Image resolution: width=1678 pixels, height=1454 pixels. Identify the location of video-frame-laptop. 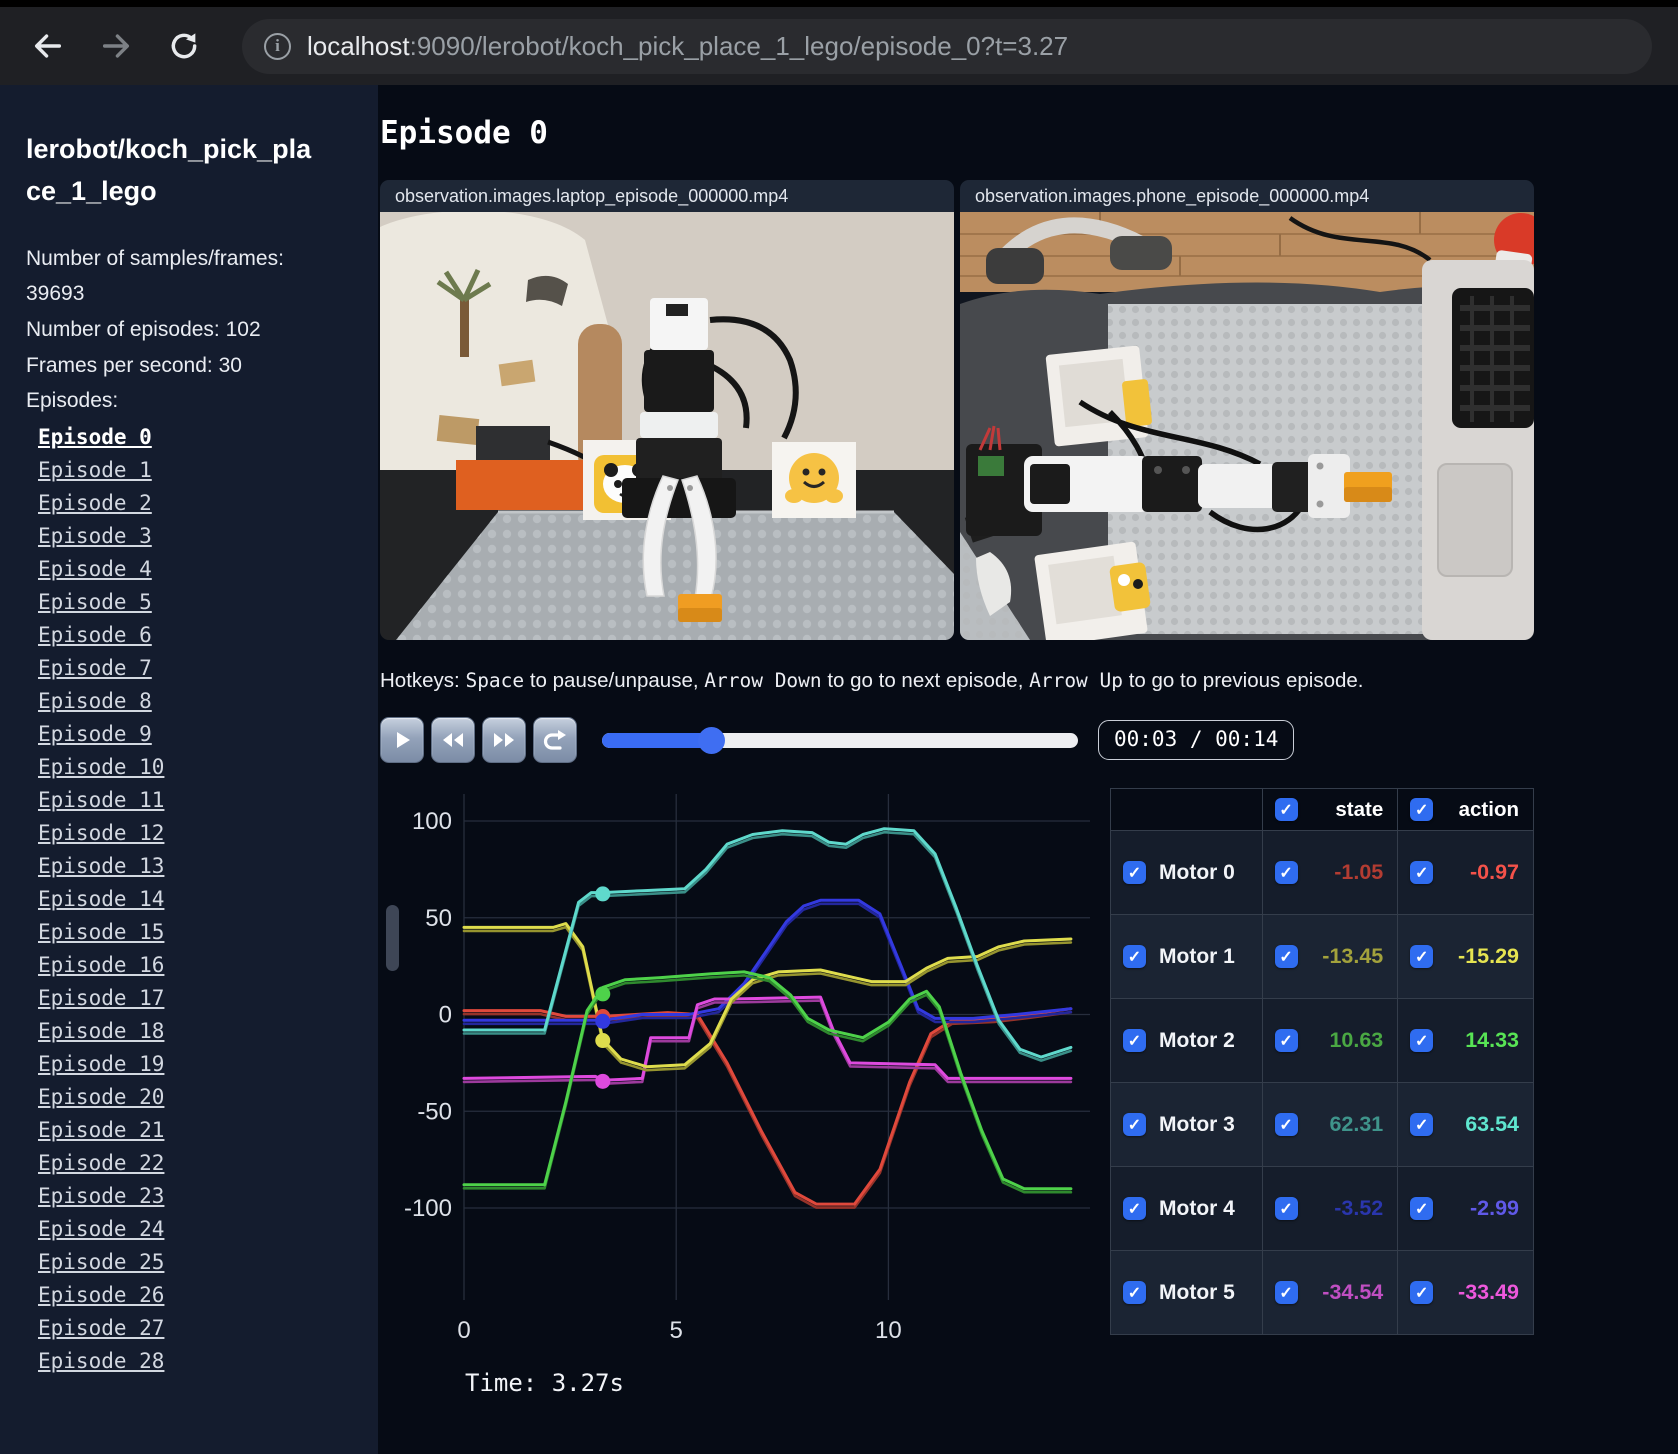
(667, 426).